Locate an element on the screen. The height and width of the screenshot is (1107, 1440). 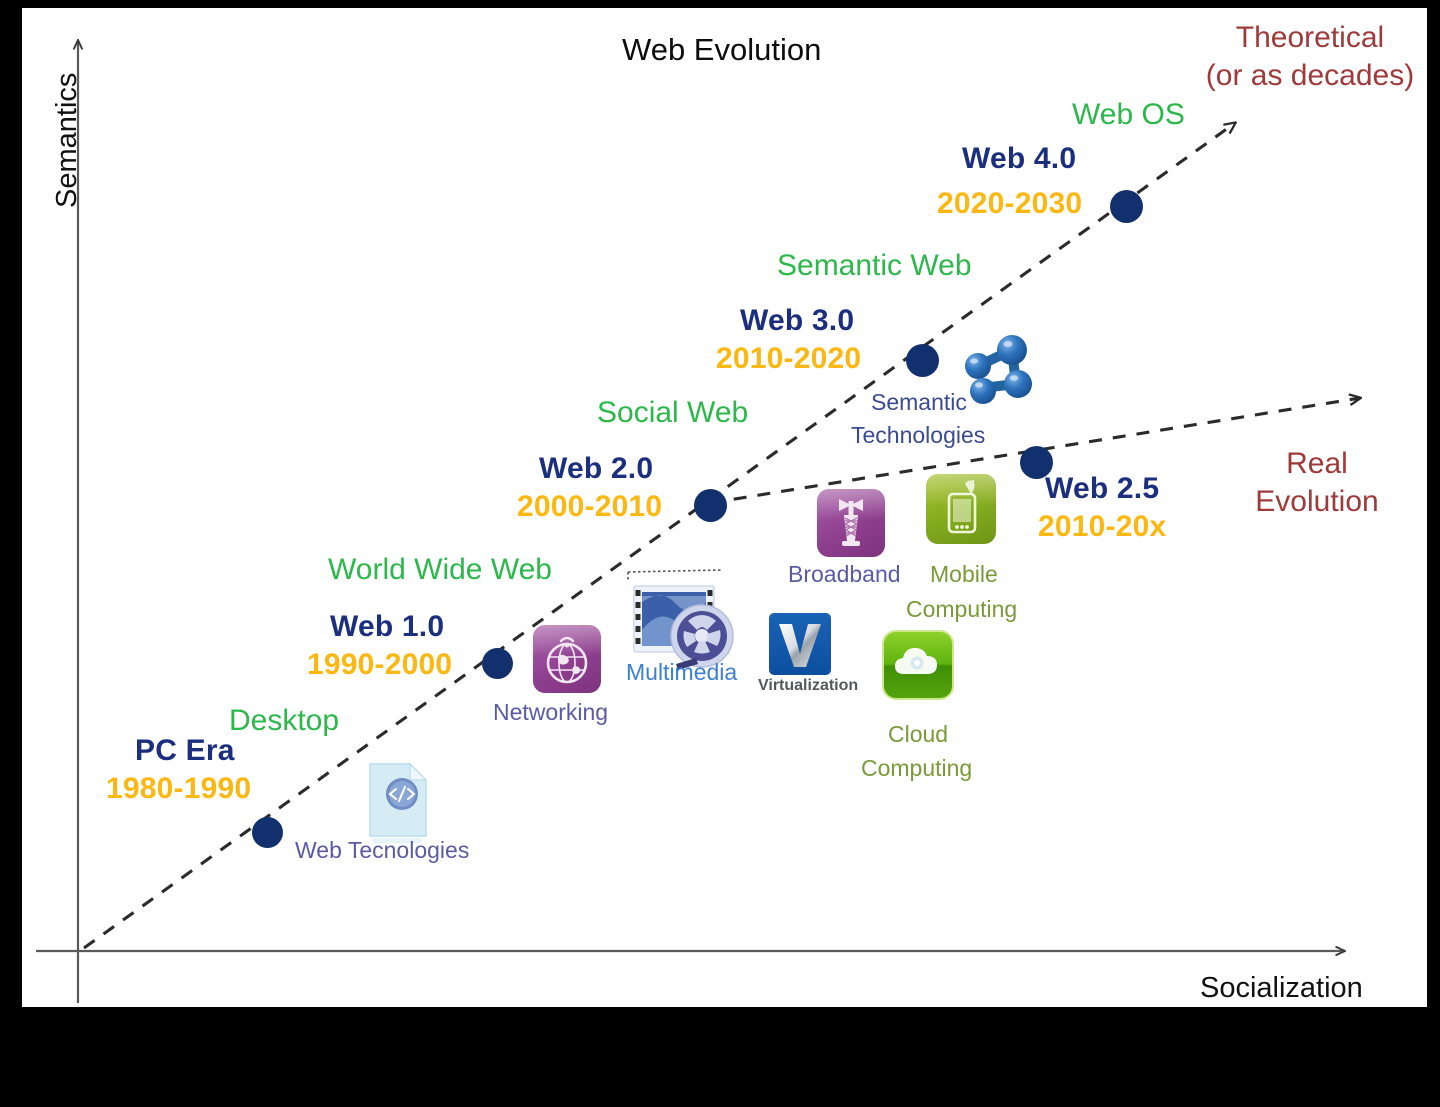
node-dot-pc-era is located at coordinates (267, 832).